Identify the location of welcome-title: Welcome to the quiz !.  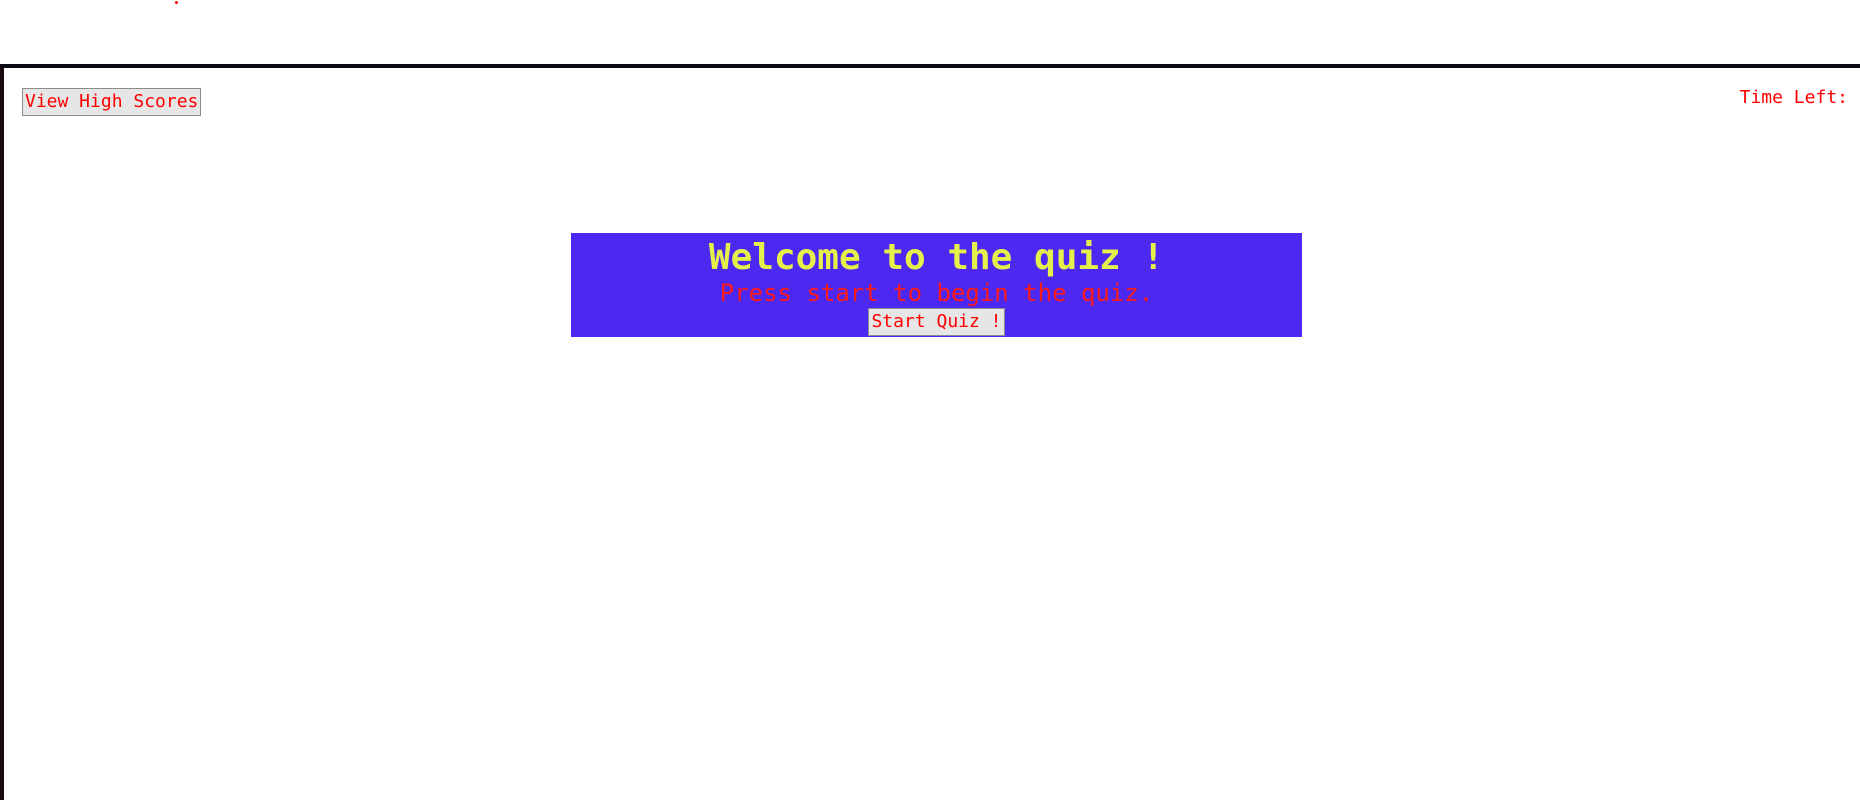
(936, 257).